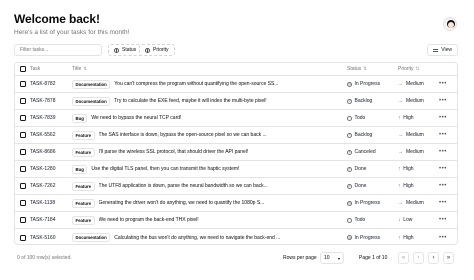 The width and height of the screenshot is (474, 280). Describe the element at coordinates (332, 258) in the screenshot. I see `rows-per-page-select: 10 ▾` at that location.